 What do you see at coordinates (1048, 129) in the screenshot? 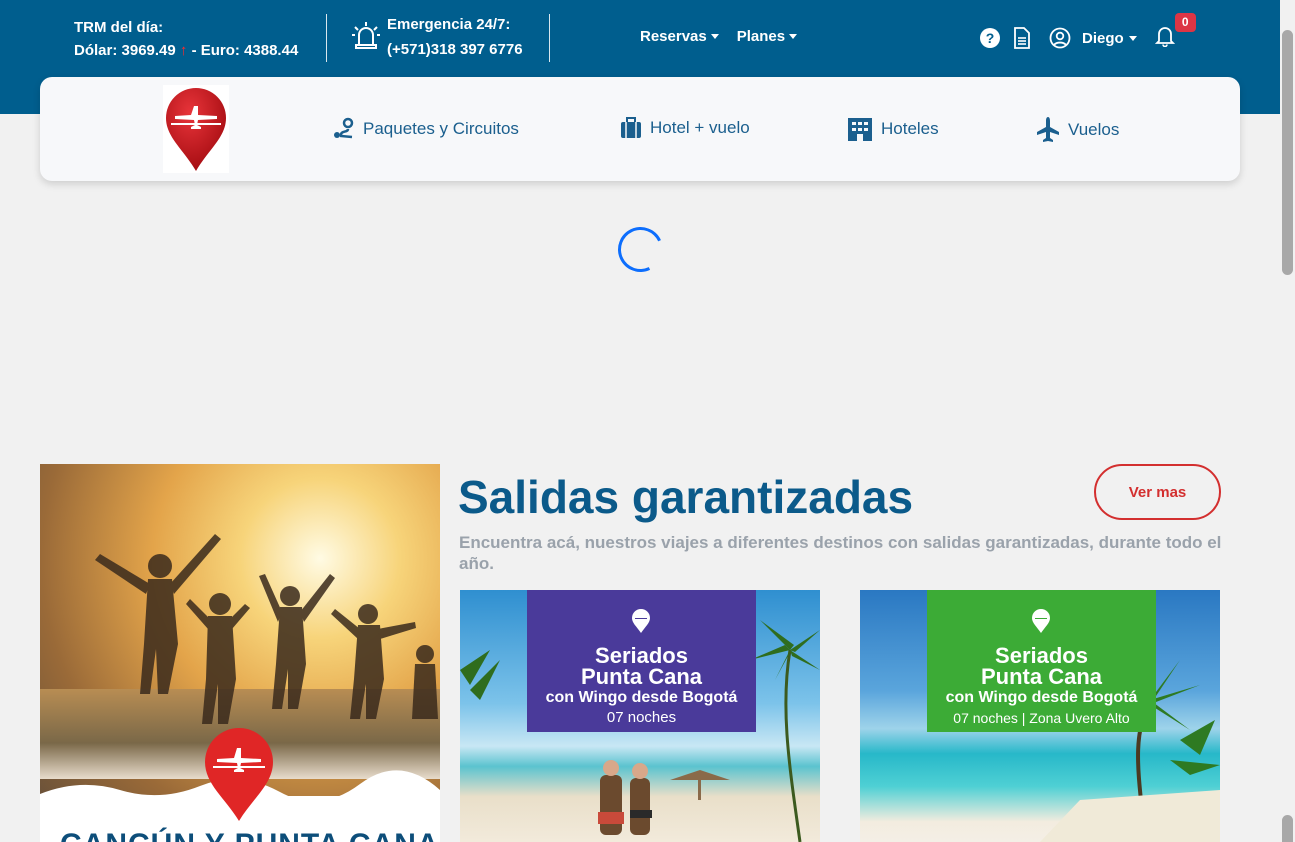
I see `plane-icon` at bounding box center [1048, 129].